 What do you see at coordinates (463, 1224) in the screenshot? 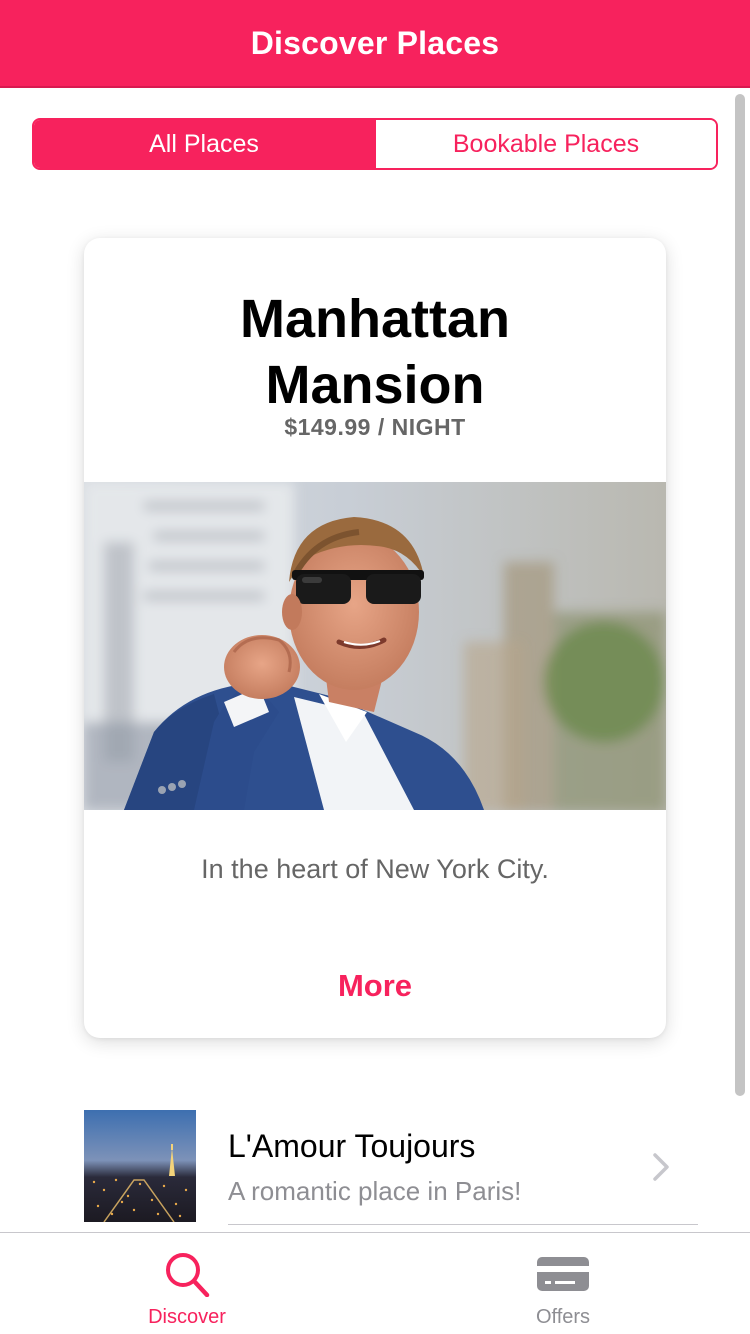
I see `list-divider` at bounding box center [463, 1224].